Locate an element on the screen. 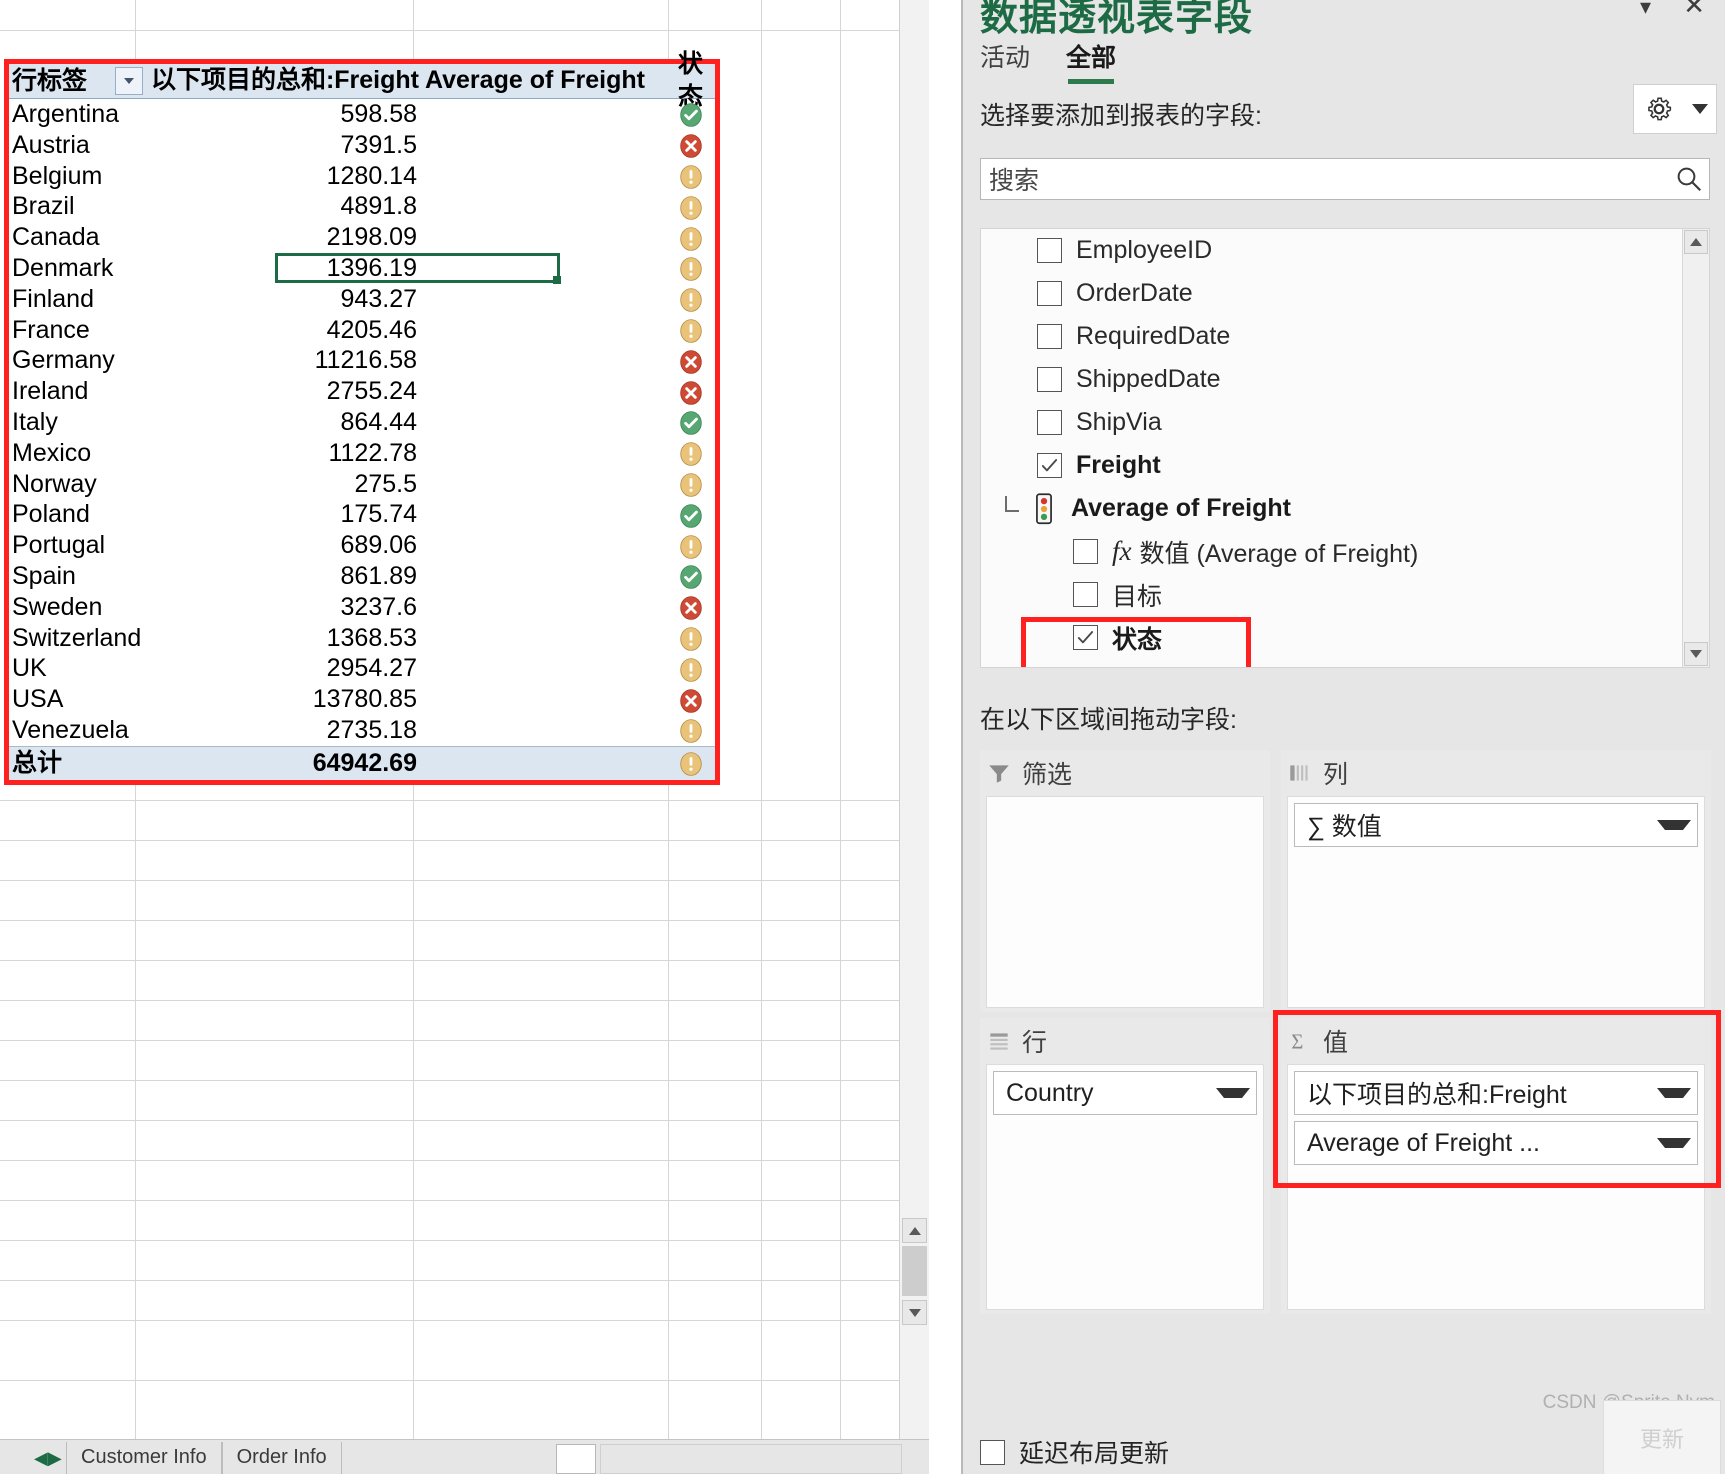 The width and height of the screenshot is (1725, 1474). pivot-row-country: Poland is located at coordinates (76, 514).